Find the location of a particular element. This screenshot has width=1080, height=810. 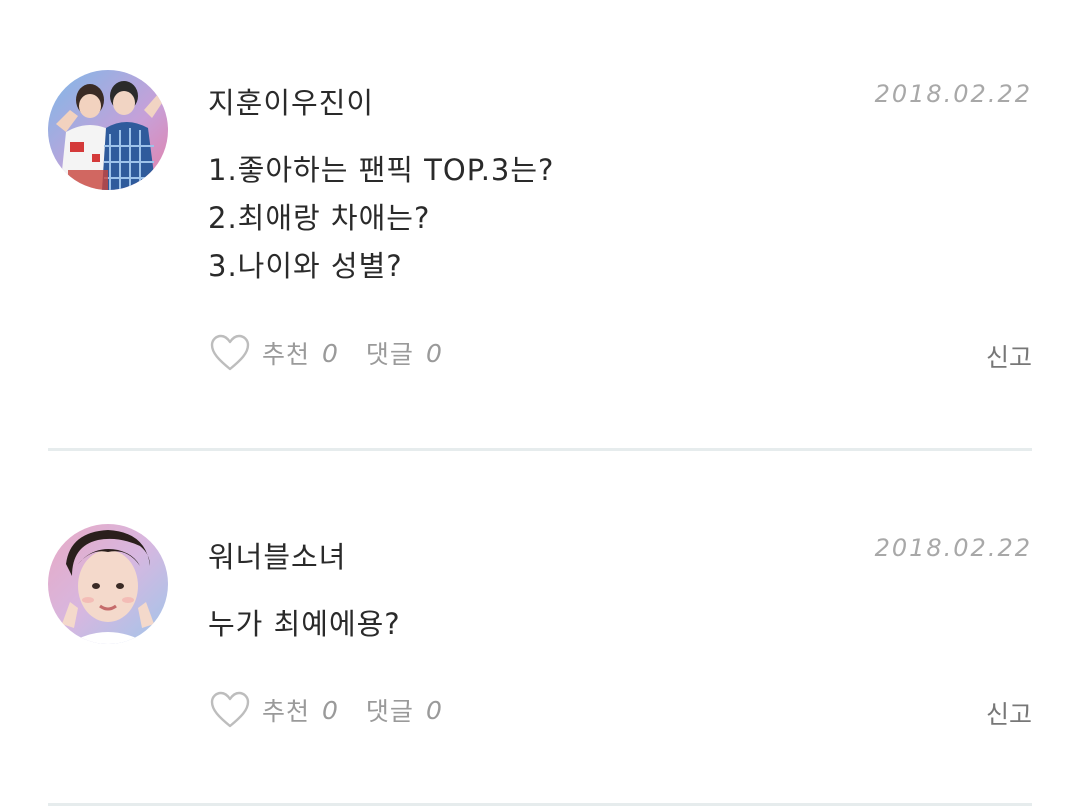

username: 워너블소녀 is located at coordinates (277, 555).